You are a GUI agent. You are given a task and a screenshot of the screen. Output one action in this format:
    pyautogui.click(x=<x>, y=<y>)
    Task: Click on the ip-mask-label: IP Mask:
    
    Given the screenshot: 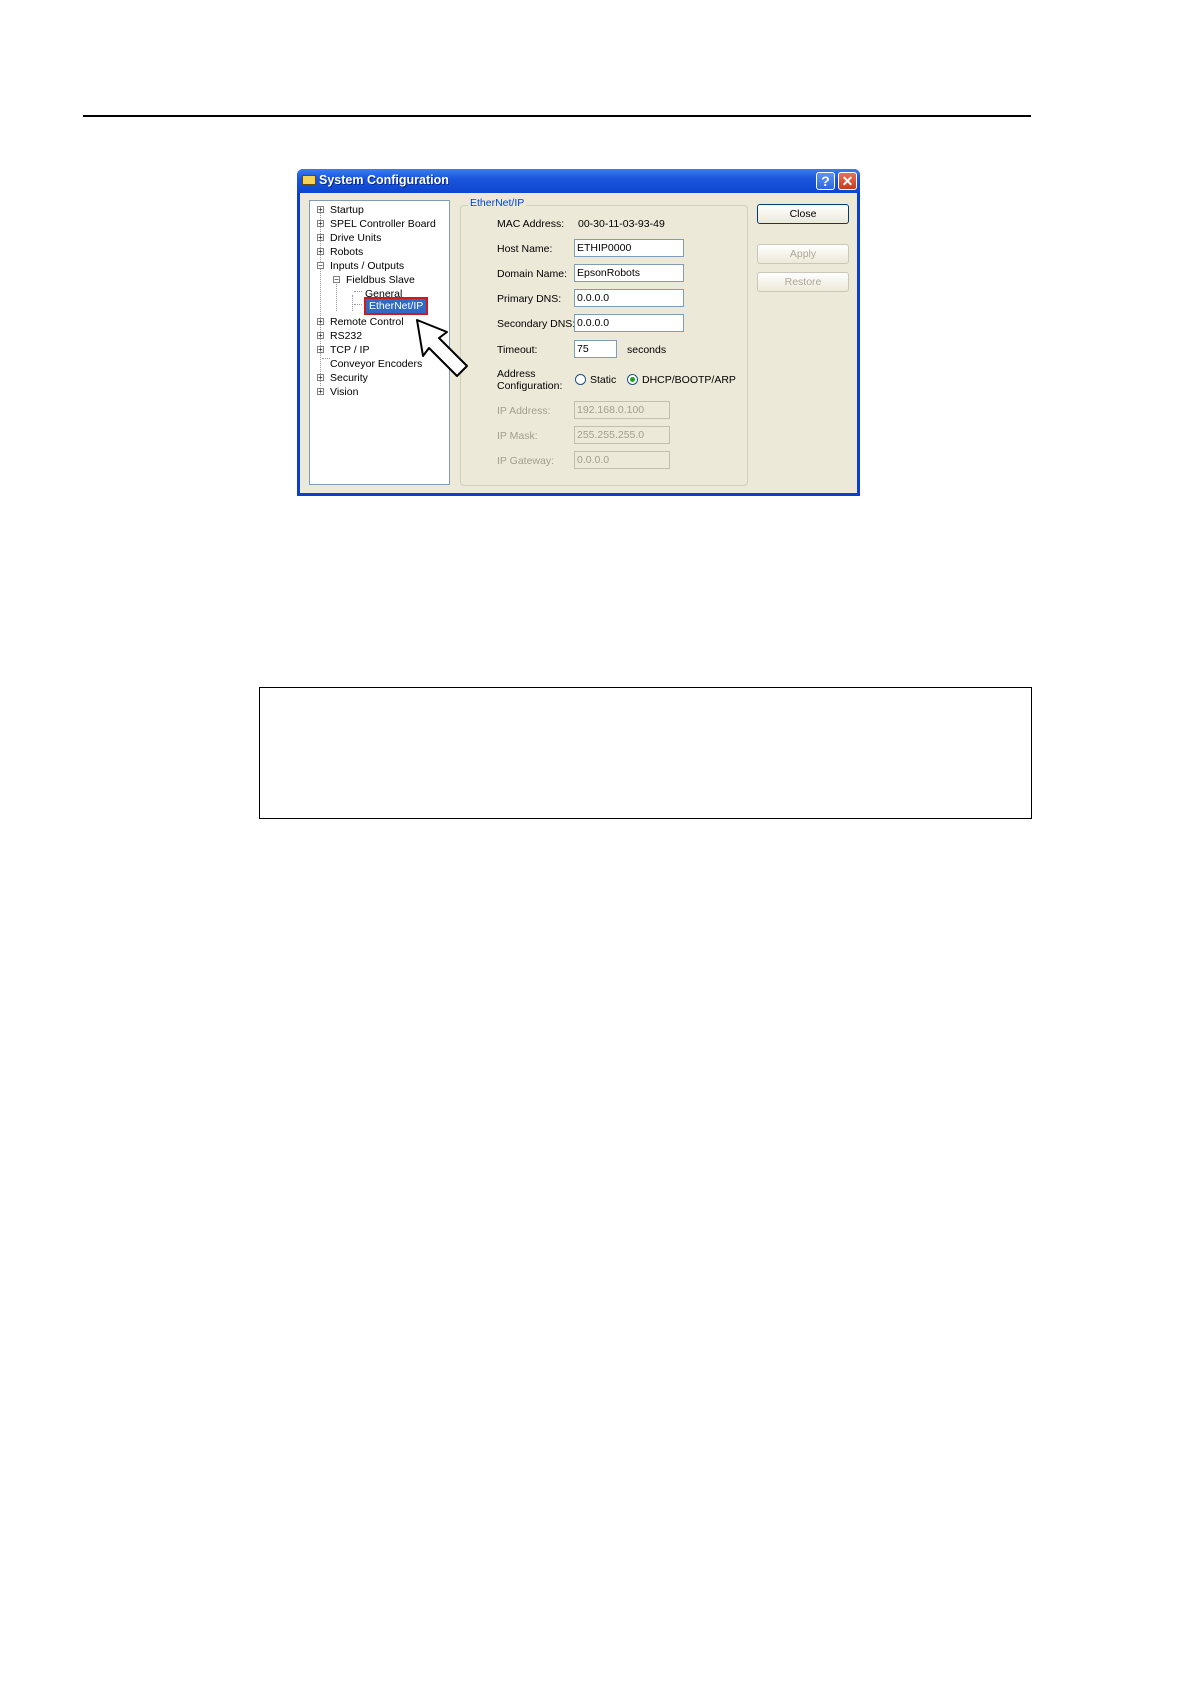 What is the action you would take?
    pyautogui.click(x=517, y=436)
    